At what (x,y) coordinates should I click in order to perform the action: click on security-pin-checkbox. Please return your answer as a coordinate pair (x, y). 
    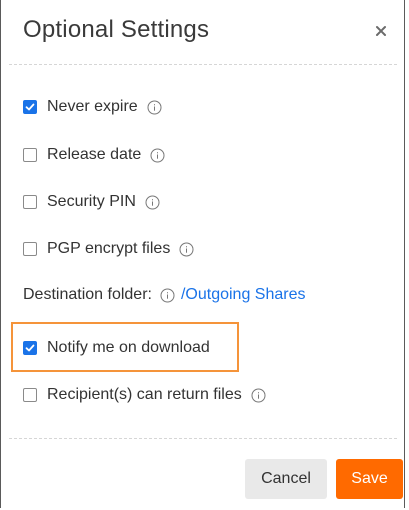
    Looking at the image, I should click on (30, 202).